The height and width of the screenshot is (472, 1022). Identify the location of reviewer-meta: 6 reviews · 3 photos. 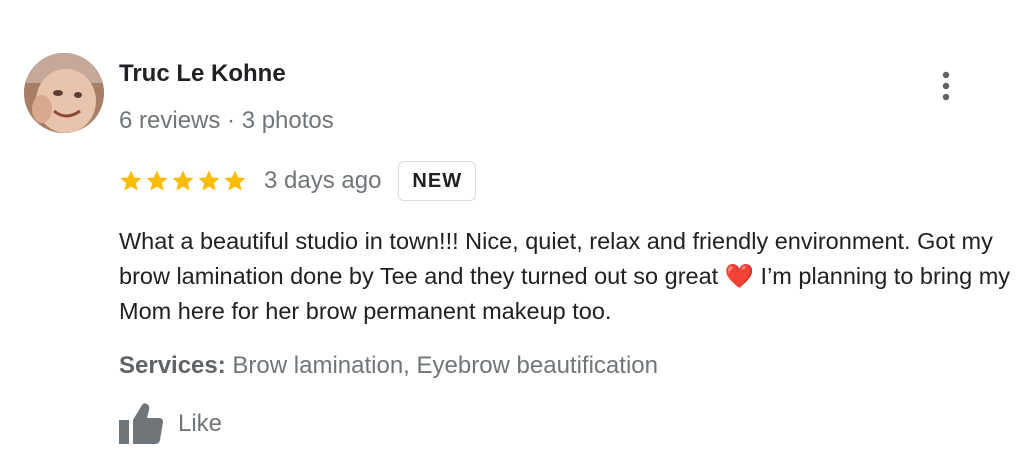
(226, 120).